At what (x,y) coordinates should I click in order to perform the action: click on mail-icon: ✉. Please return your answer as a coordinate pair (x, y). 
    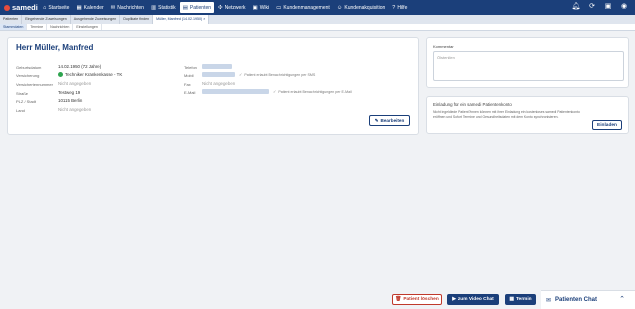
    Looking at the image, I should click on (113, 7).